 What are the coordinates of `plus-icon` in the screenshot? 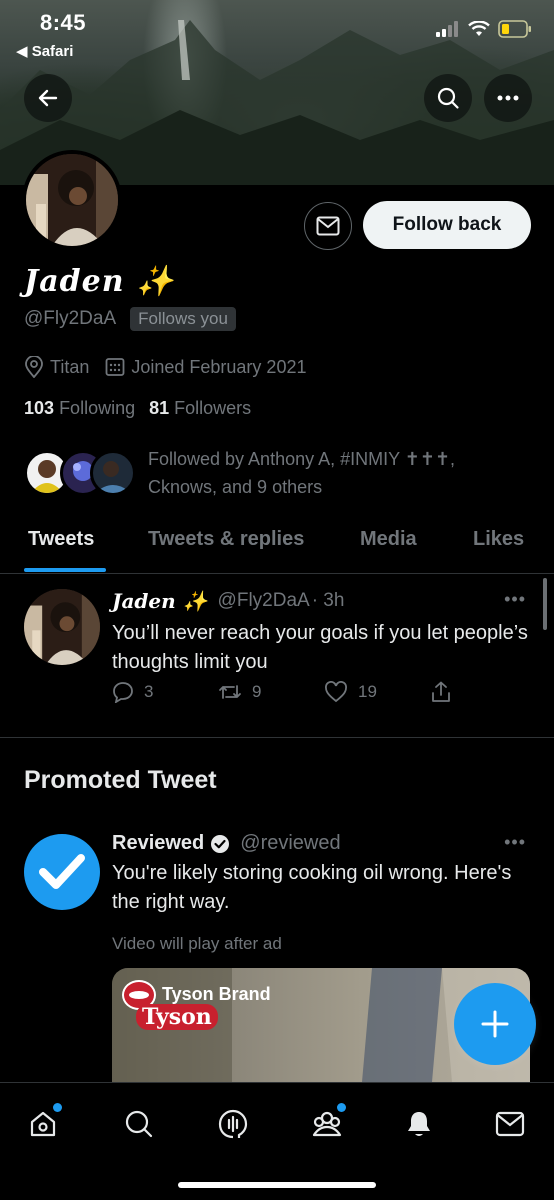 It's located at (495, 1024).